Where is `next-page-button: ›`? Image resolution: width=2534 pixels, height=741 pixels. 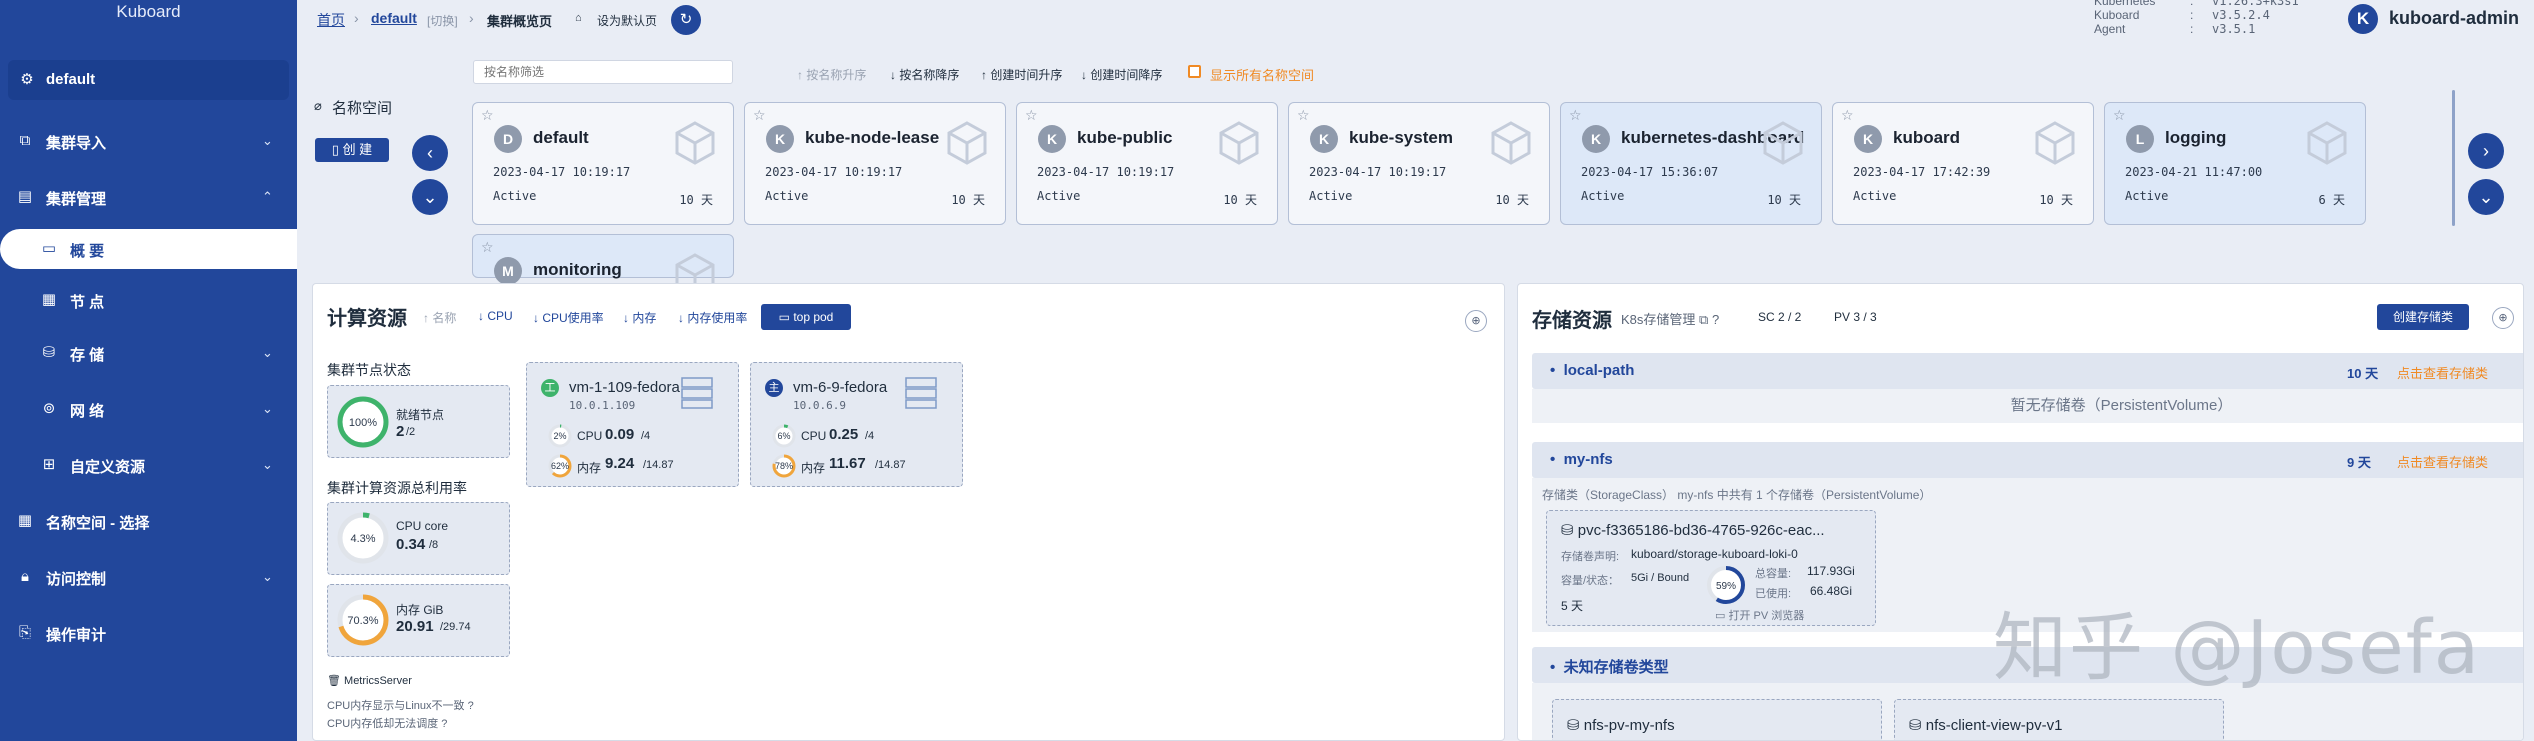
next-page-button: › is located at coordinates (2486, 151).